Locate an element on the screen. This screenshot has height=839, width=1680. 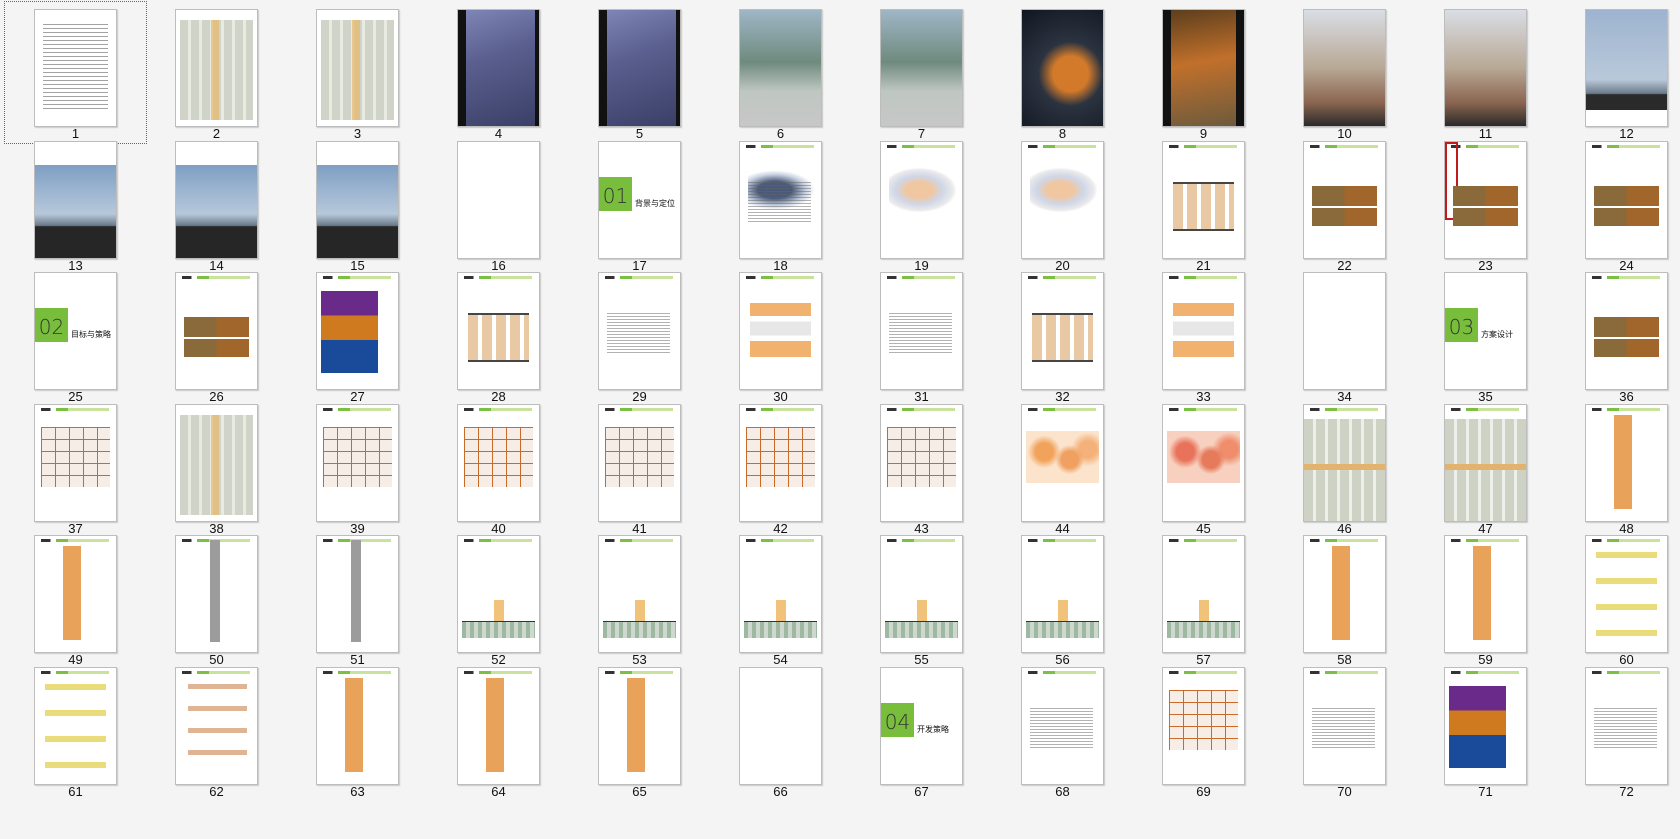
page-thumbnail-4: 4 is located at coordinates (498, 72).